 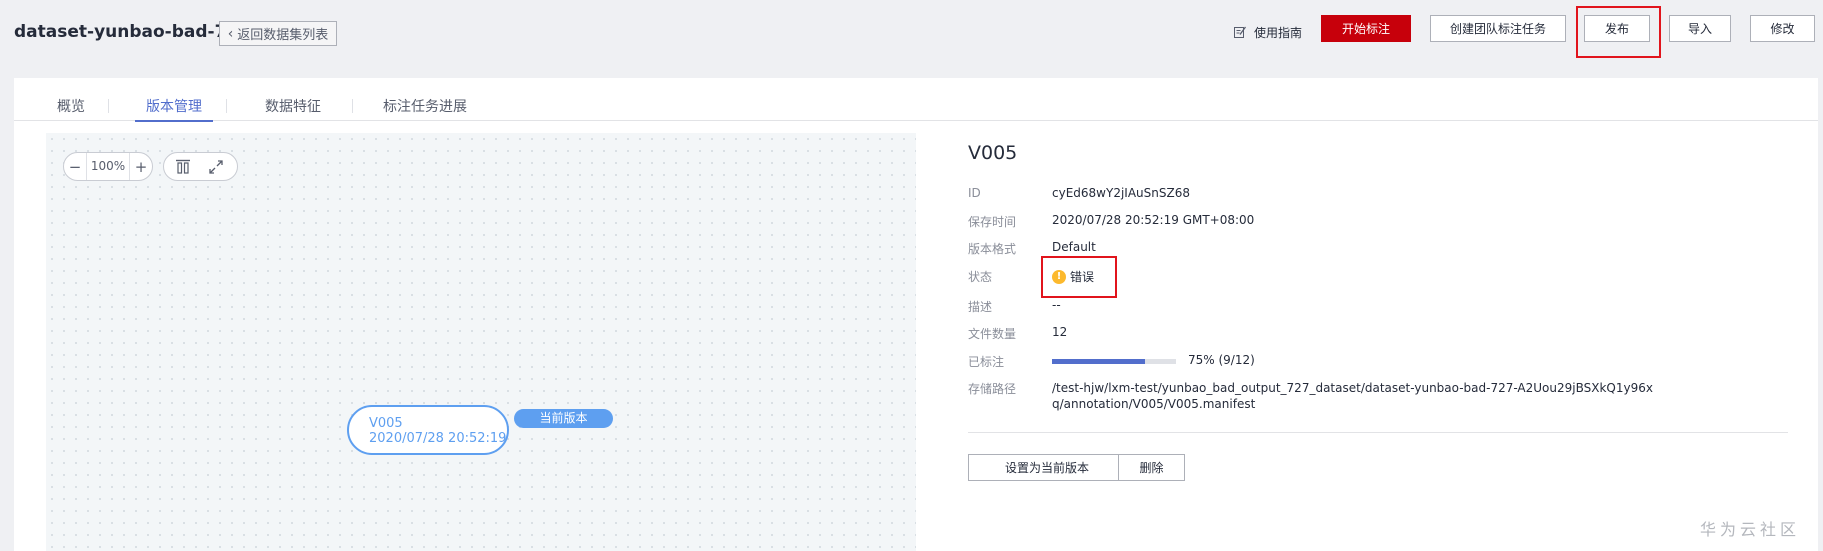 I want to click on status-text: 错误, so click(x=1082, y=277).